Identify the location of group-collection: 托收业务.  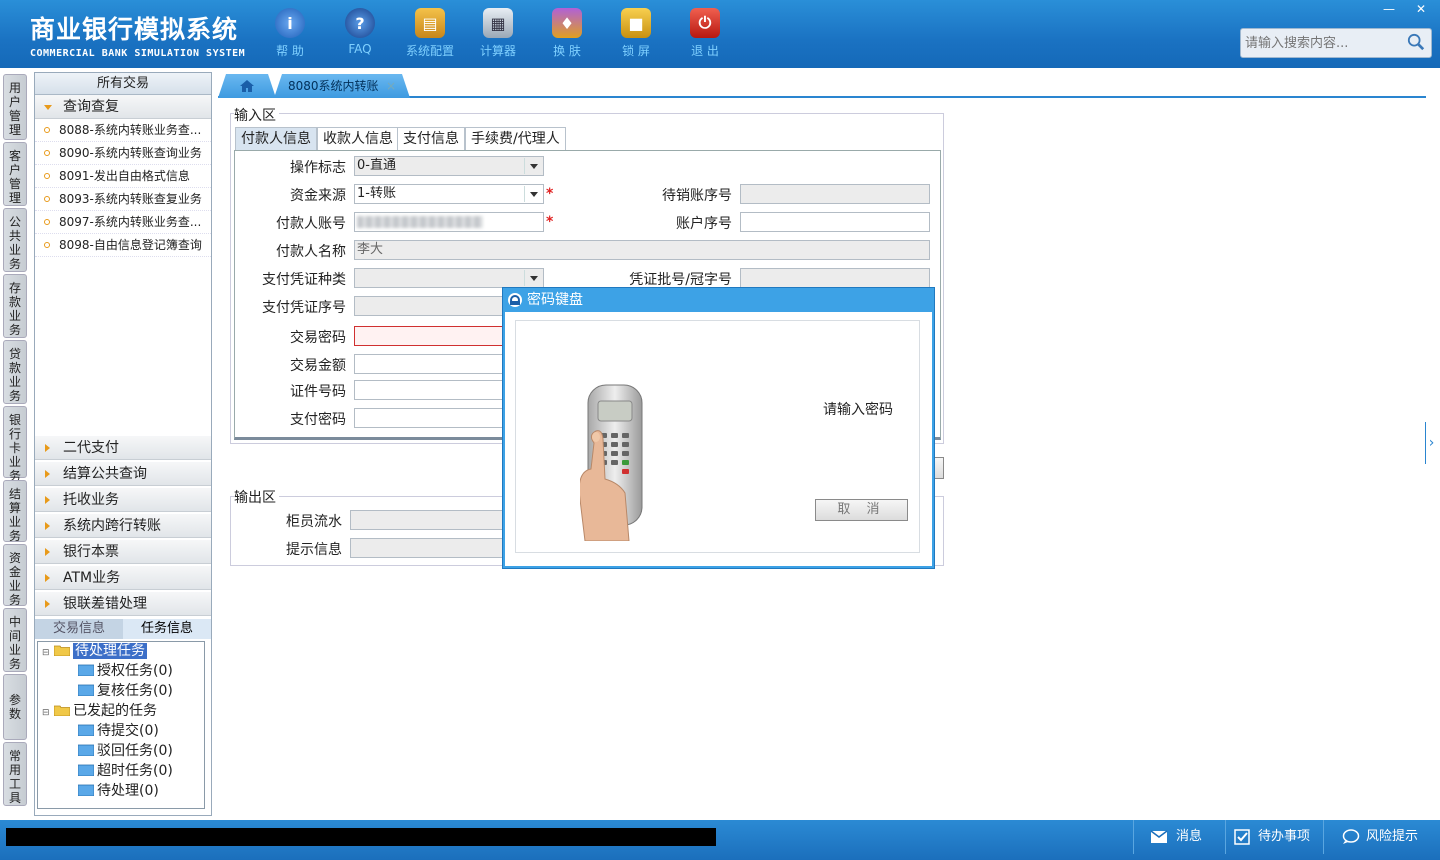
(123, 500).